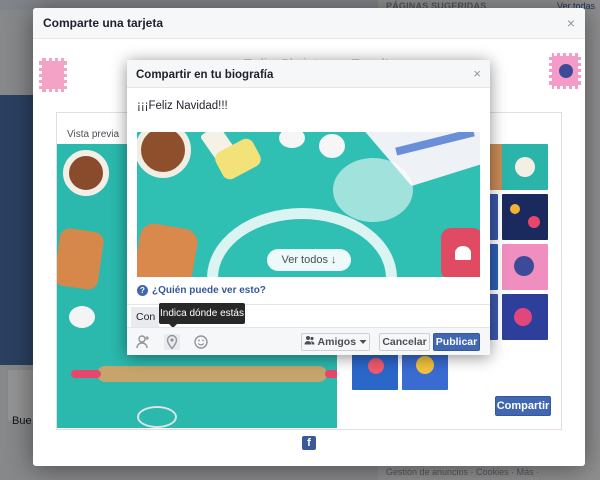  Describe the element at coordinates (53, 75) in the screenshot. I see `christmas-stamp-decoration` at that location.